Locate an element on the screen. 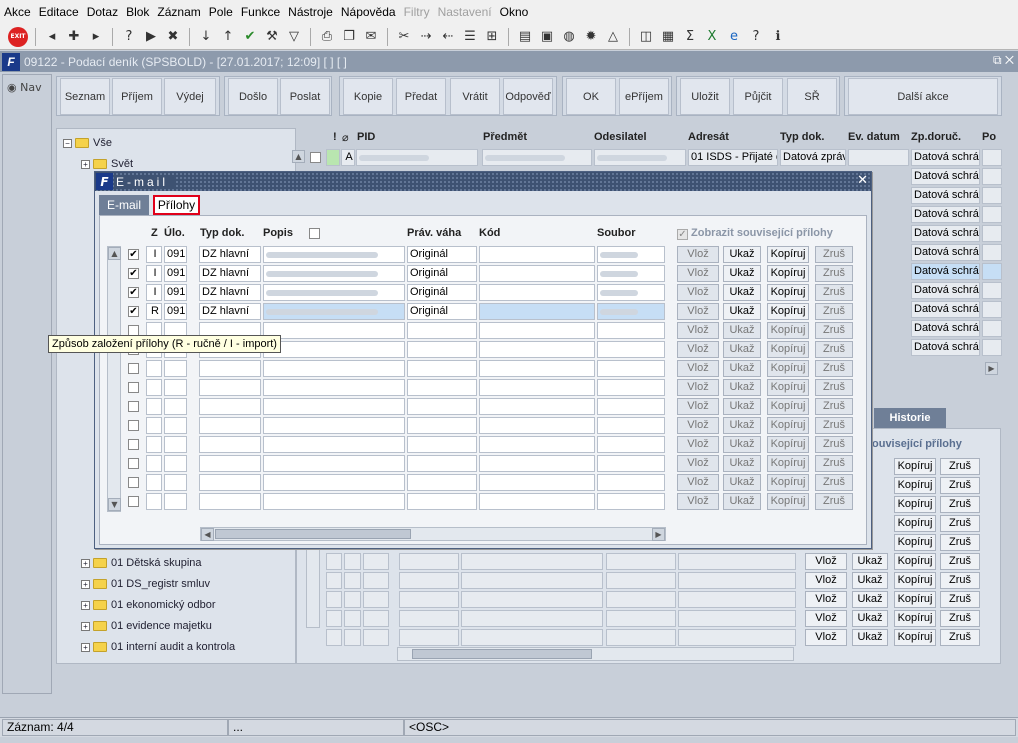  tree-item: +01 evidence majetku is located at coordinates (146, 626).